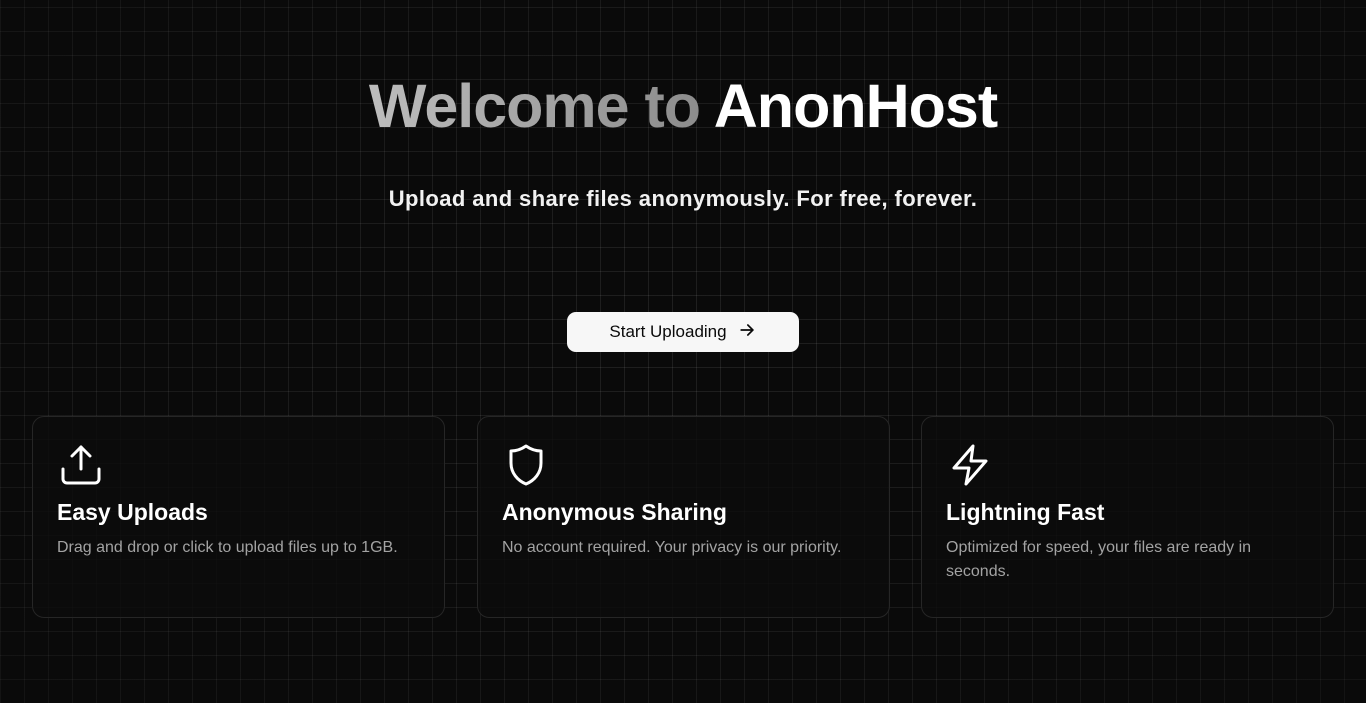 This screenshot has width=1366, height=703. I want to click on feature-title: Anonymous Sharing, so click(614, 512).